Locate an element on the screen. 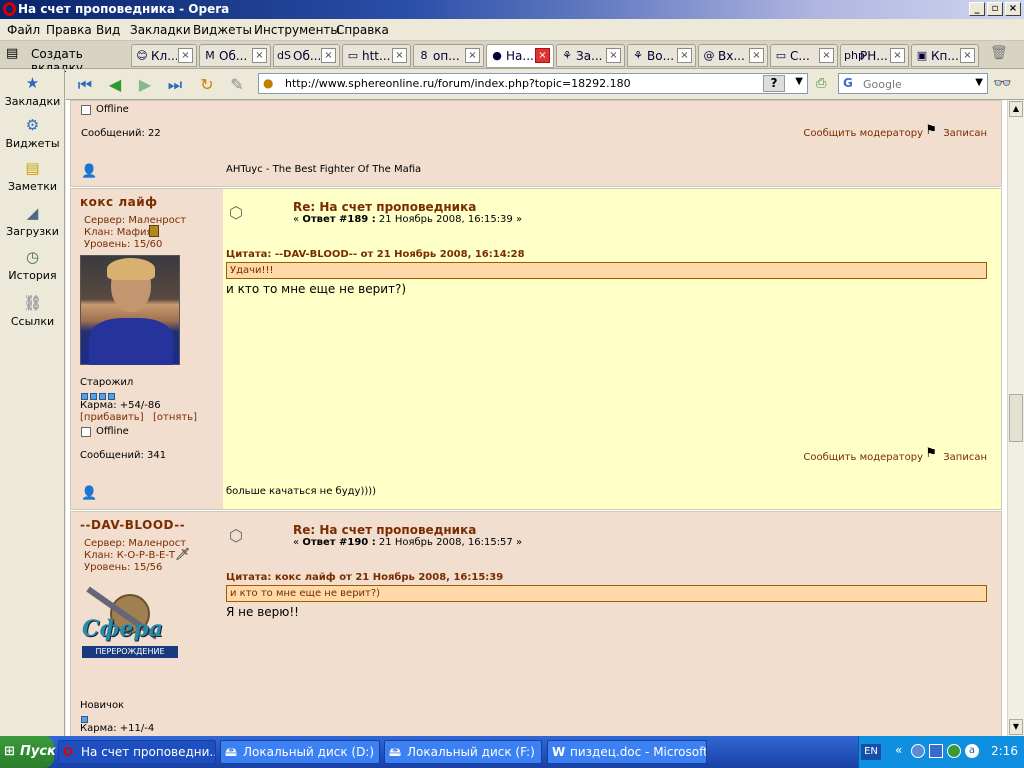  add-bookmark-icon: ⎙ is located at coordinates (821, 83).